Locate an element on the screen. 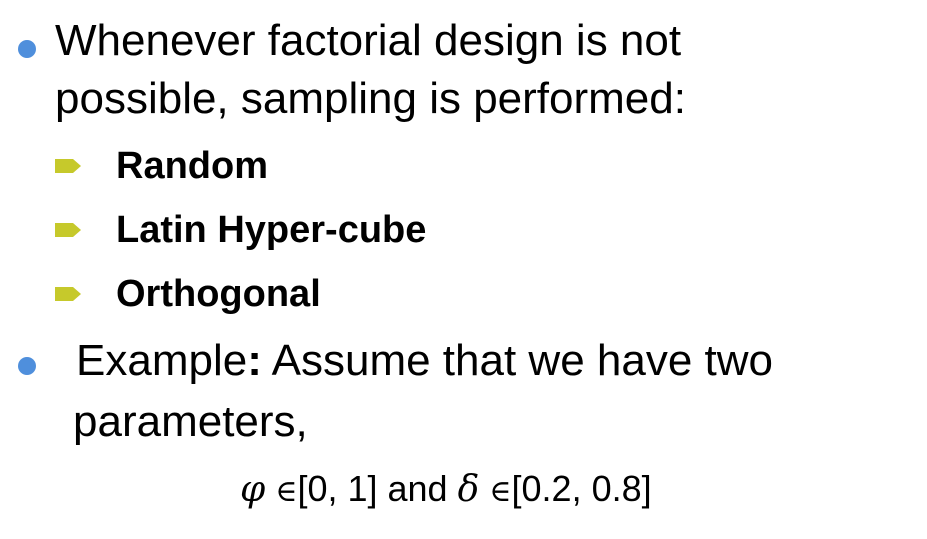 The height and width of the screenshot is (539, 927). sub-item-latin-hyper-cube: Latin Hyper-cube is located at coordinates (271, 230).